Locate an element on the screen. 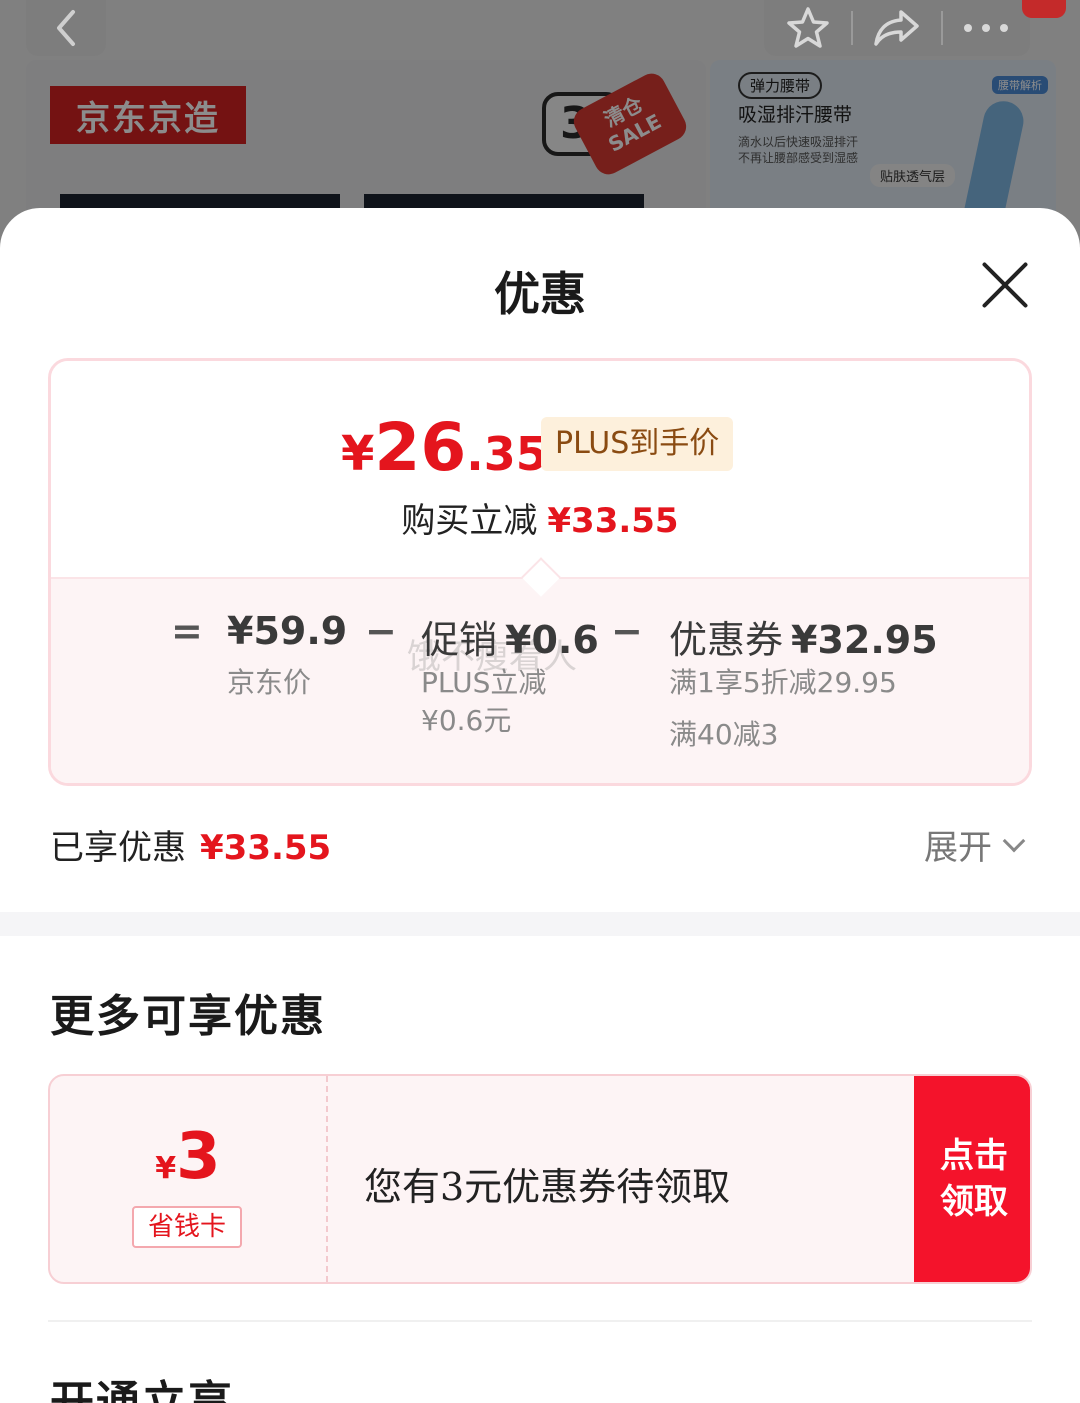  star-icon is located at coordinates (807, 27).